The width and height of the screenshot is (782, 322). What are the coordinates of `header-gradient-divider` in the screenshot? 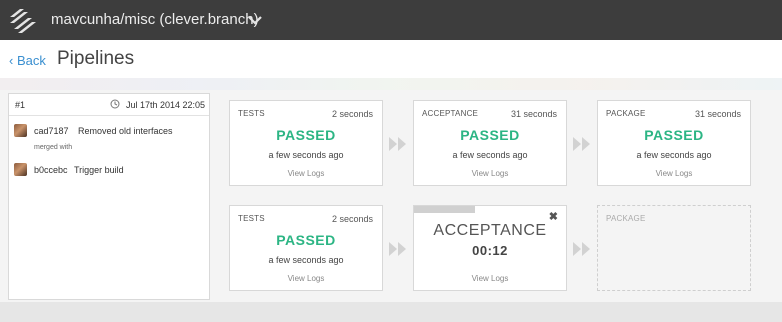 It's located at (391, 84).